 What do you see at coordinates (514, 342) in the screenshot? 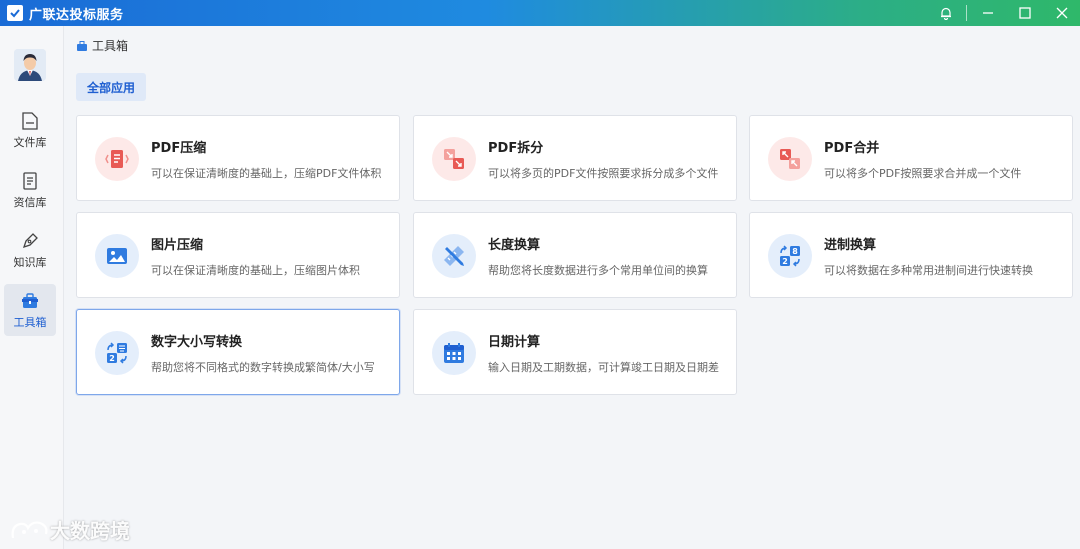
I see `card-title: 日期计算` at bounding box center [514, 342].